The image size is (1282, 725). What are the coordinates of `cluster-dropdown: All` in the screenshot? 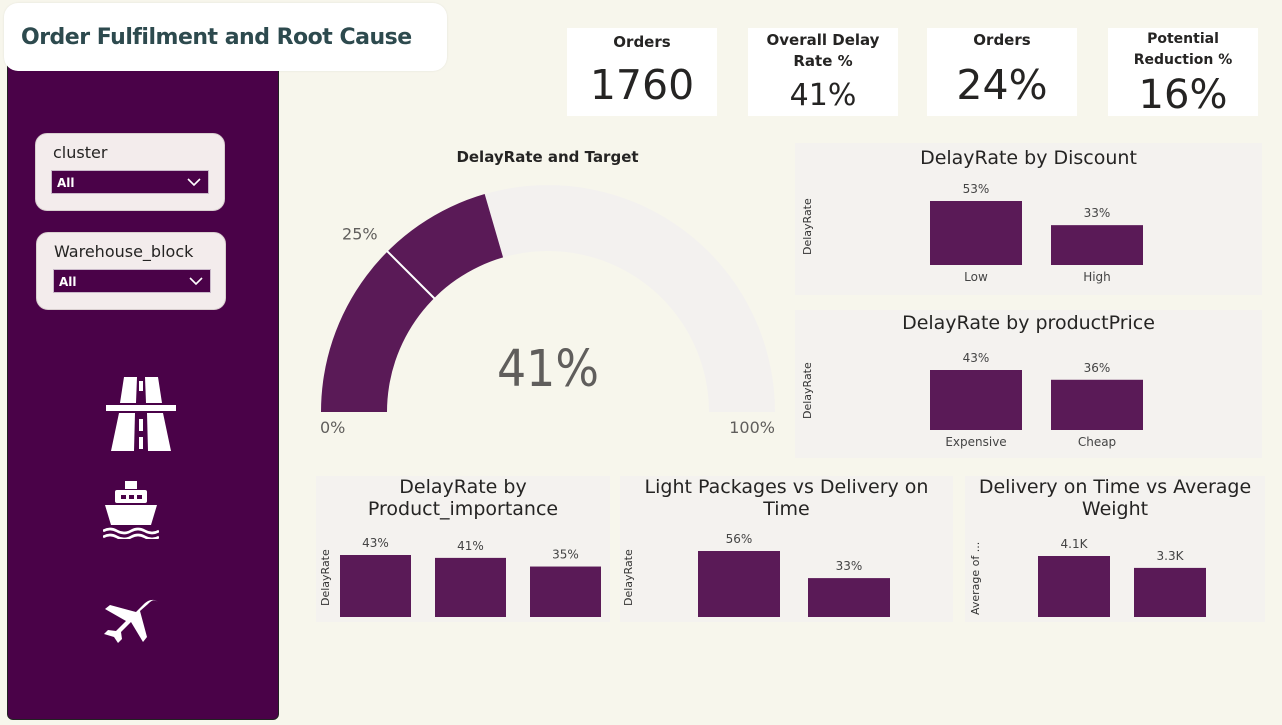 It's located at (130, 182).